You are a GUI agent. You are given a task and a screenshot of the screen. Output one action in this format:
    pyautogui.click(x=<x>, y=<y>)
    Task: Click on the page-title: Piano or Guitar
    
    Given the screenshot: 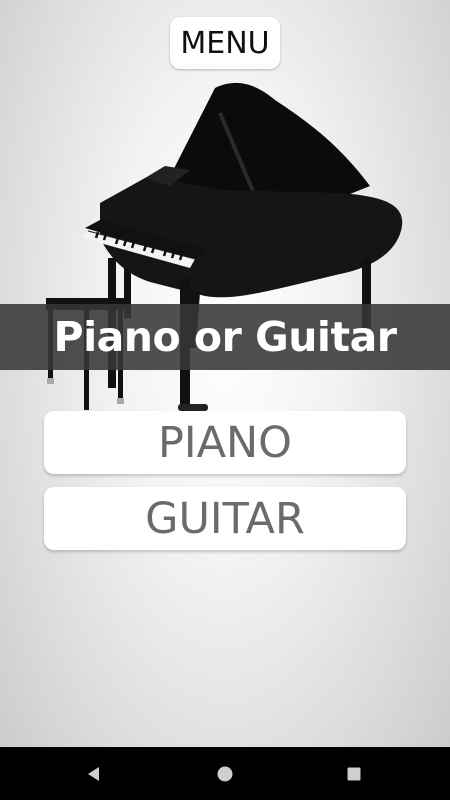 What is the action you would take?
    pyautogui.click(x=225, y=337)
    